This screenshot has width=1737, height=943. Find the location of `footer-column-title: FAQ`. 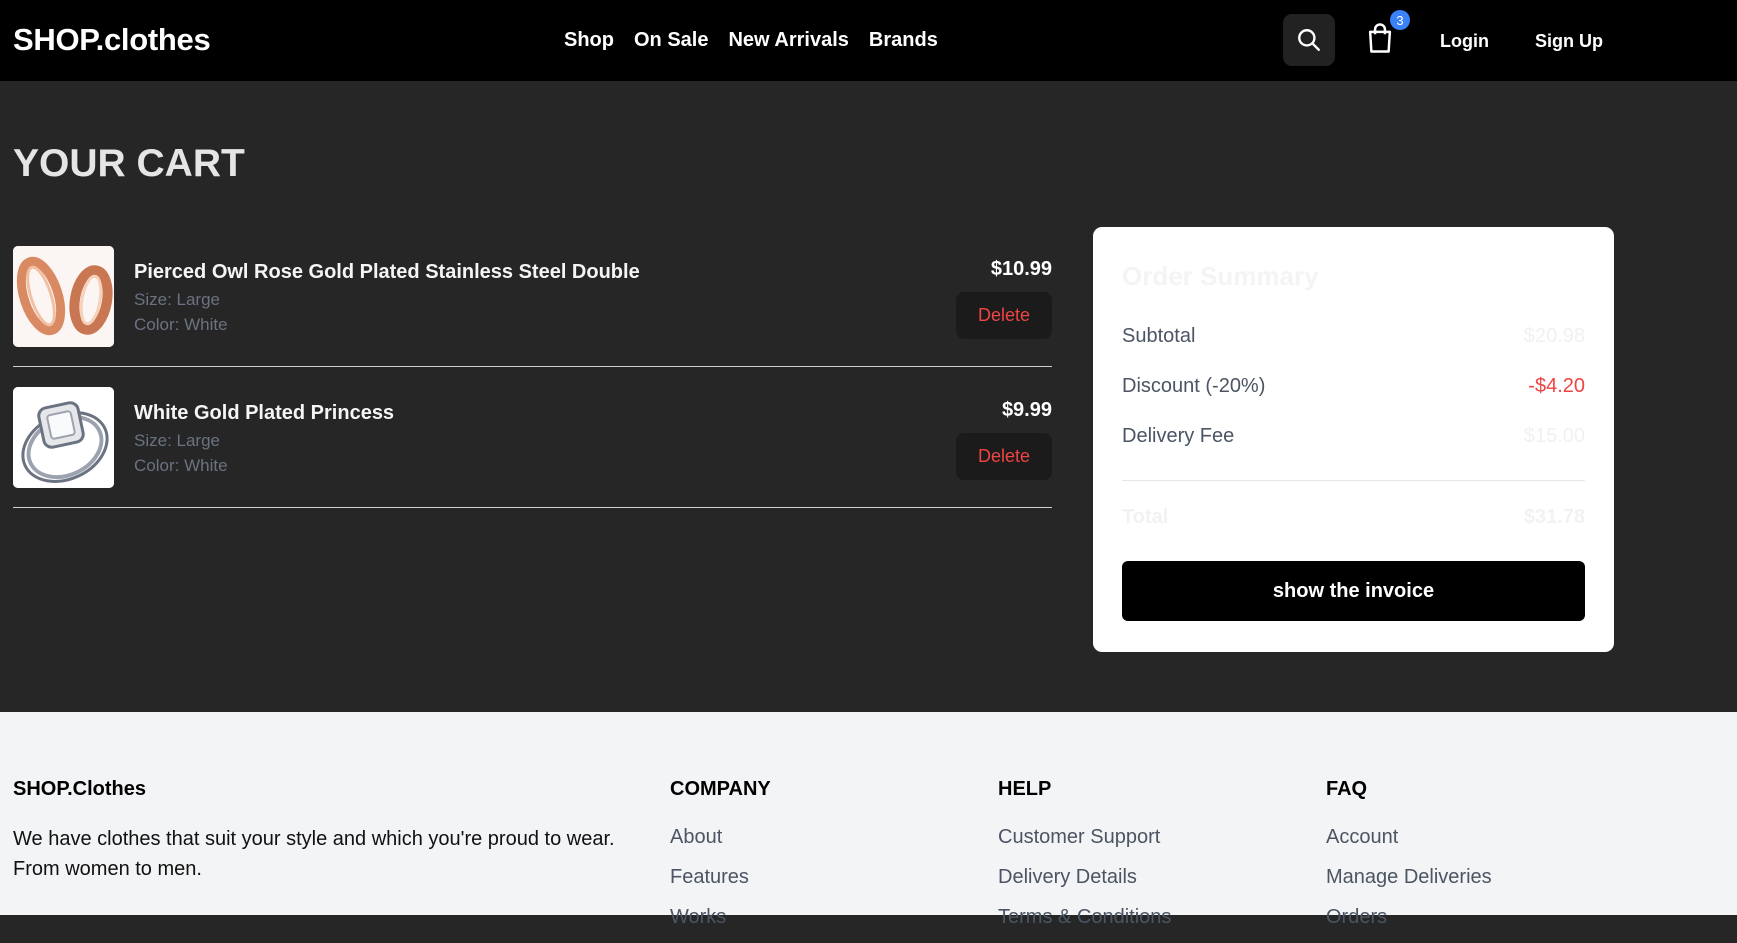

footer-column-title: FAQ is located at coordinates (1347, 789).